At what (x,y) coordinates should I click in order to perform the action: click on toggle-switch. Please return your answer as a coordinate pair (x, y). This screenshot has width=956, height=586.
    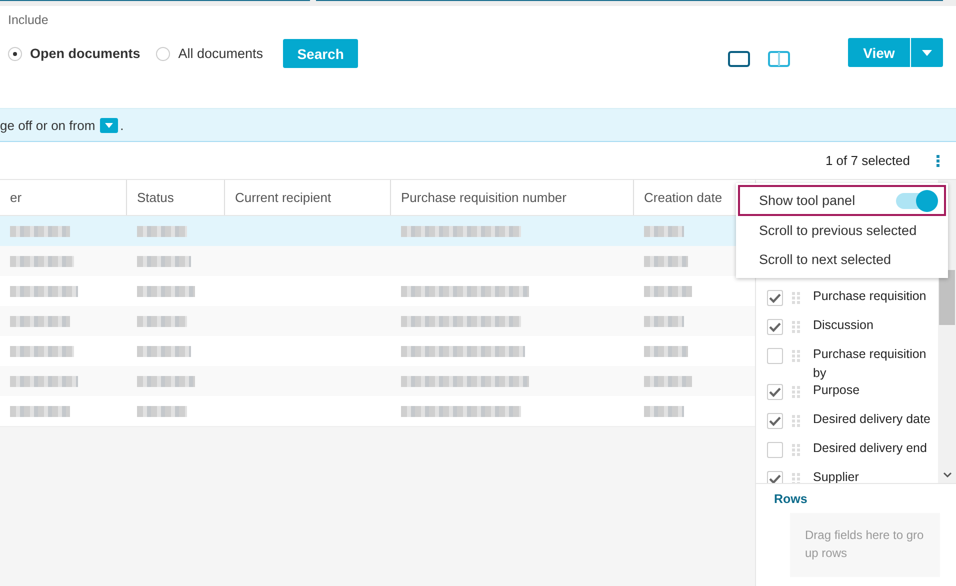
    Looking at the image, I should click on (916, 200).